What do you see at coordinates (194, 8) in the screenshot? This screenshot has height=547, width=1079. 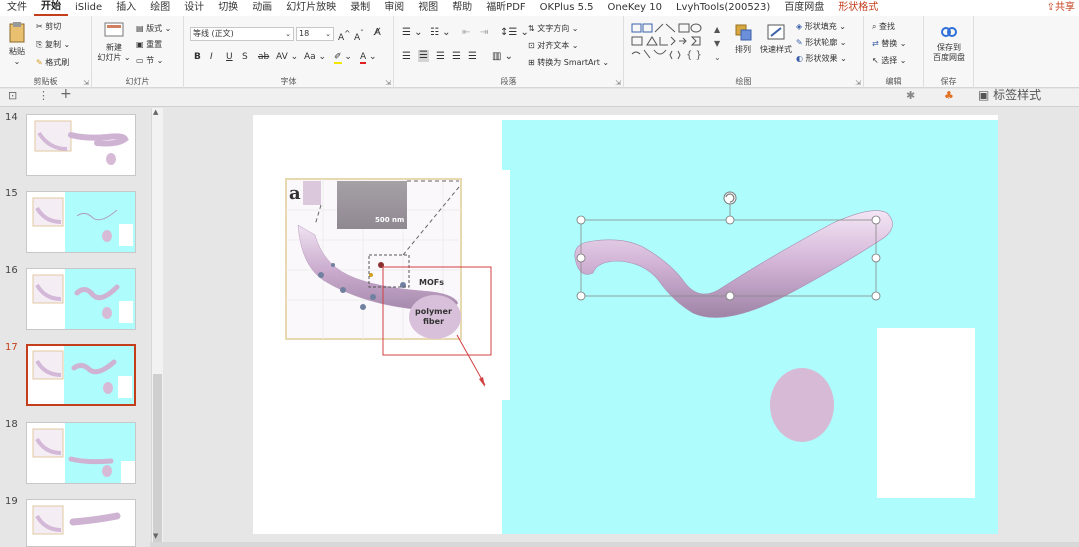 I see `menu-tab: 设计` at bounding box center [194, 8].